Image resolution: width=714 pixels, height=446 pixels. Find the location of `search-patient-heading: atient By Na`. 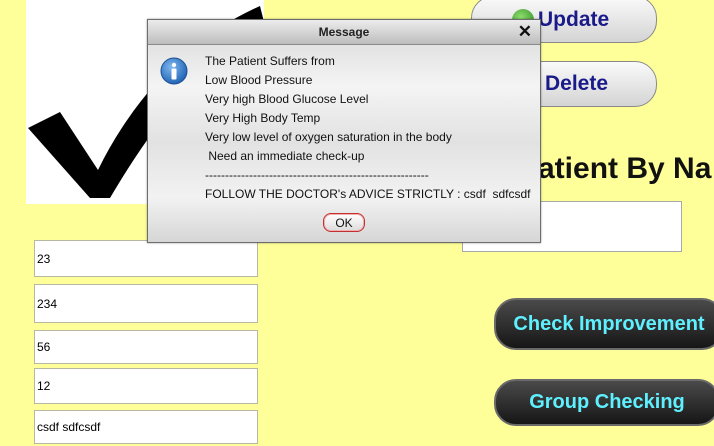

search-patient-heading: atient By Na is located at coordinates (625, 168).